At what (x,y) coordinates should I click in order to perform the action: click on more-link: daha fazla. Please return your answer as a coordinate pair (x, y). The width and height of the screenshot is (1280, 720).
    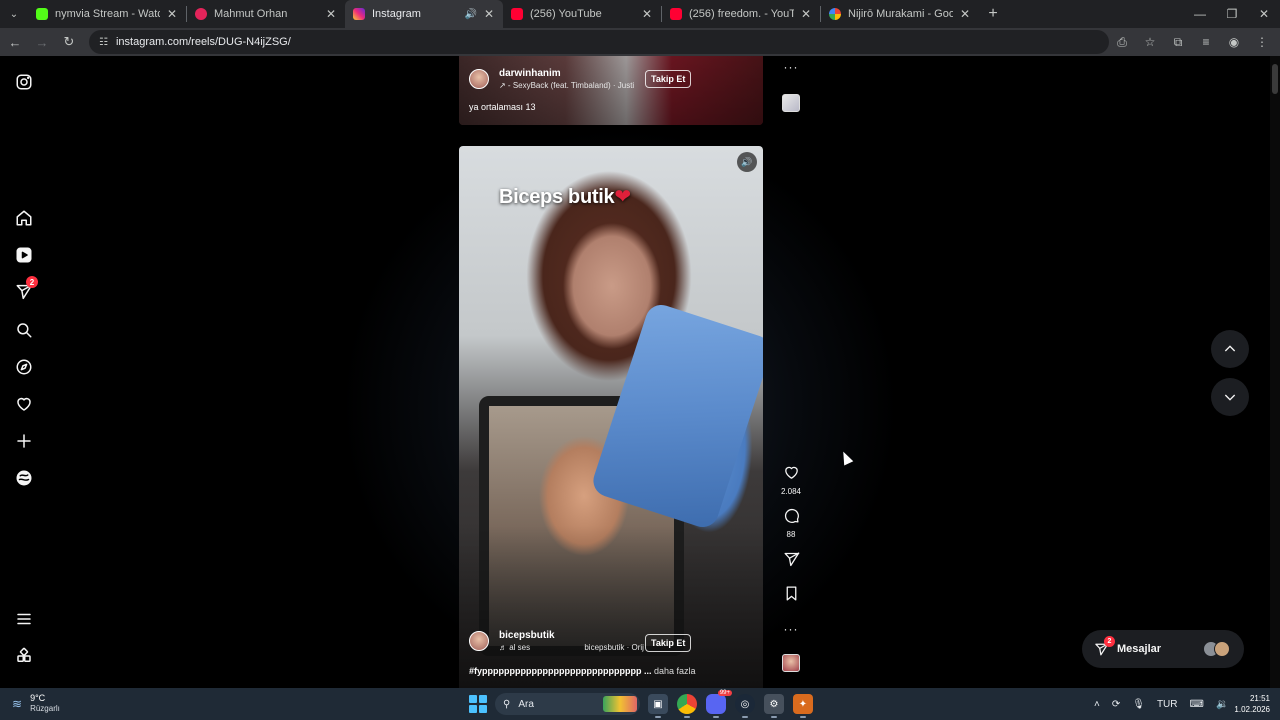
    Looking at the image, I should click on (675, 671).